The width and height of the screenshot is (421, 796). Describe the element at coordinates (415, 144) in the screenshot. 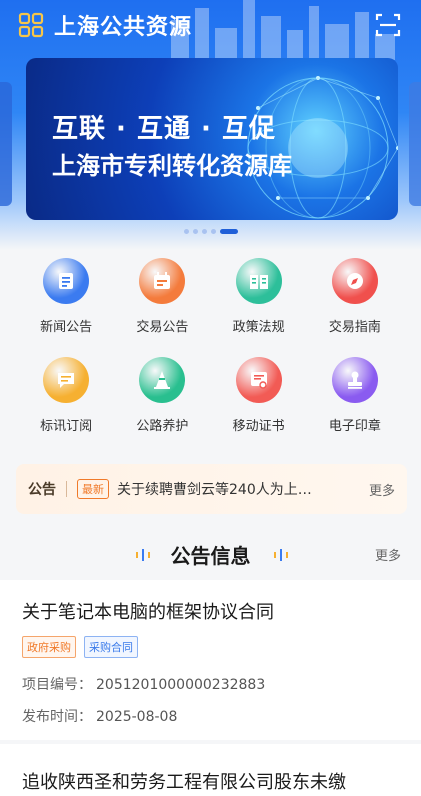

I see `next-banner-peek` at that location.